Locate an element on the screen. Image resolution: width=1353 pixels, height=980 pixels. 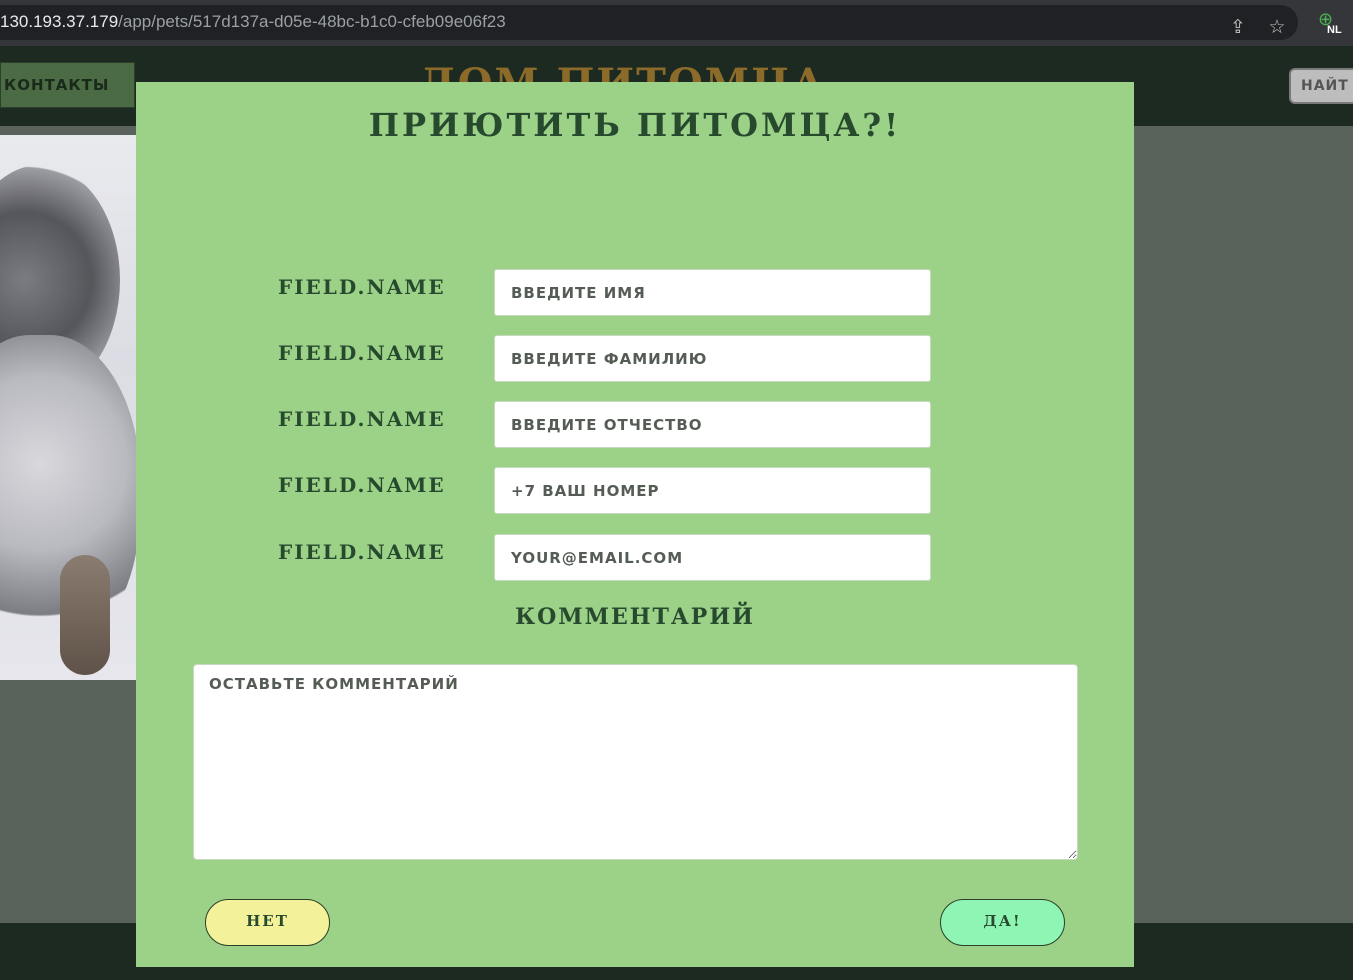
field-label-last-name: FIELD.NAME is located at coordinates (362, 353).